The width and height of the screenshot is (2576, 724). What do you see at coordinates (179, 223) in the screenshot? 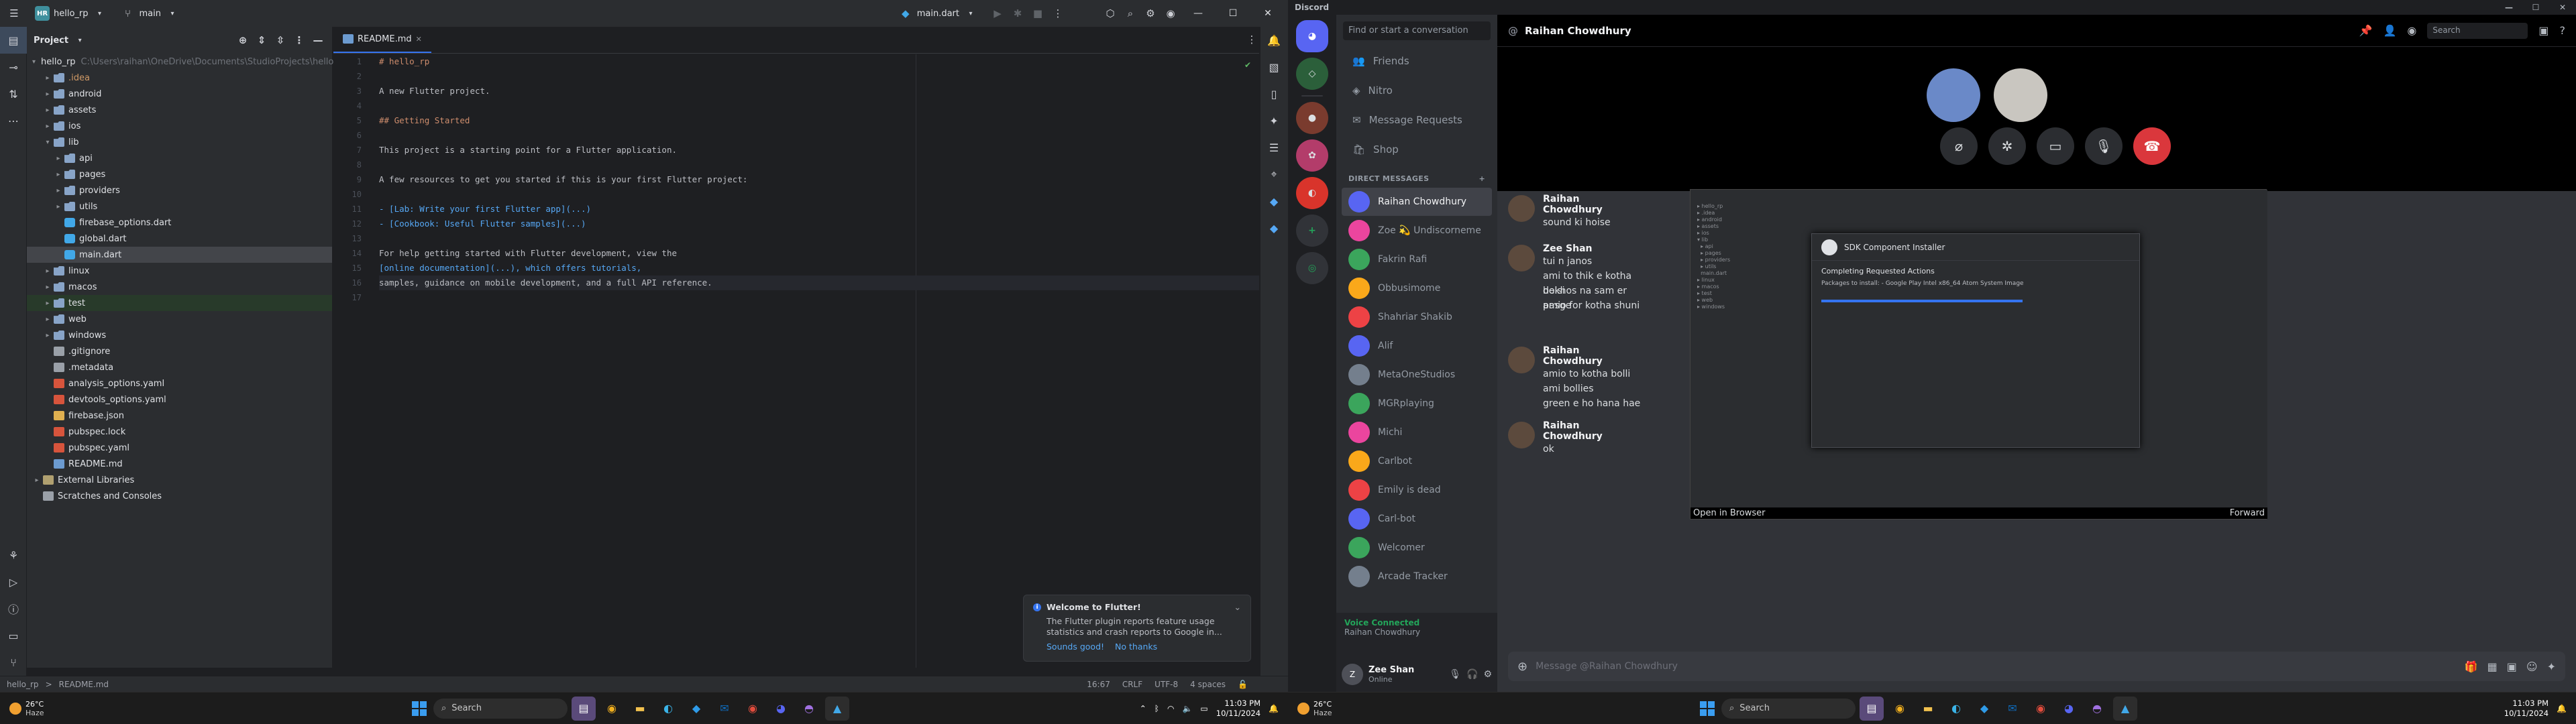
I see `tree-item: firebase_options.dart` at bounding box center [179, 223].